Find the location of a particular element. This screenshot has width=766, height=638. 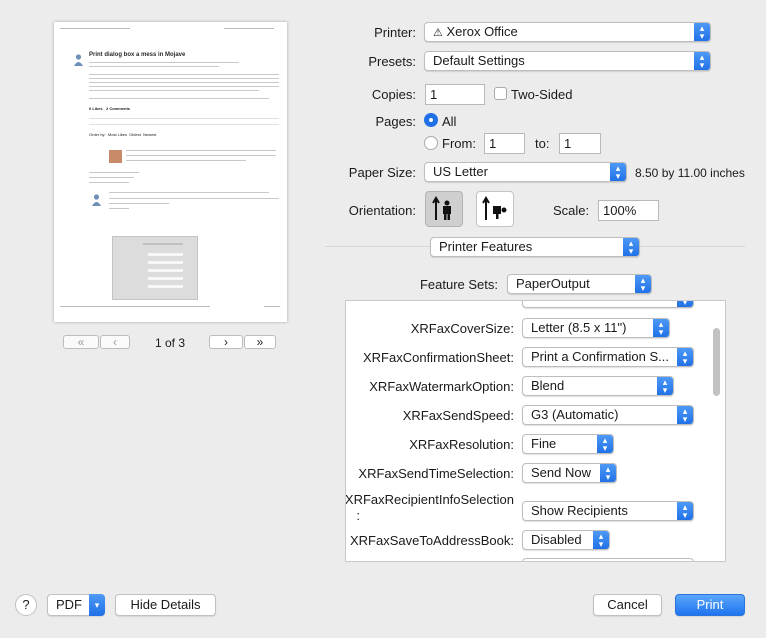

feature-value: Send Now is located at coordinates (561, 472).